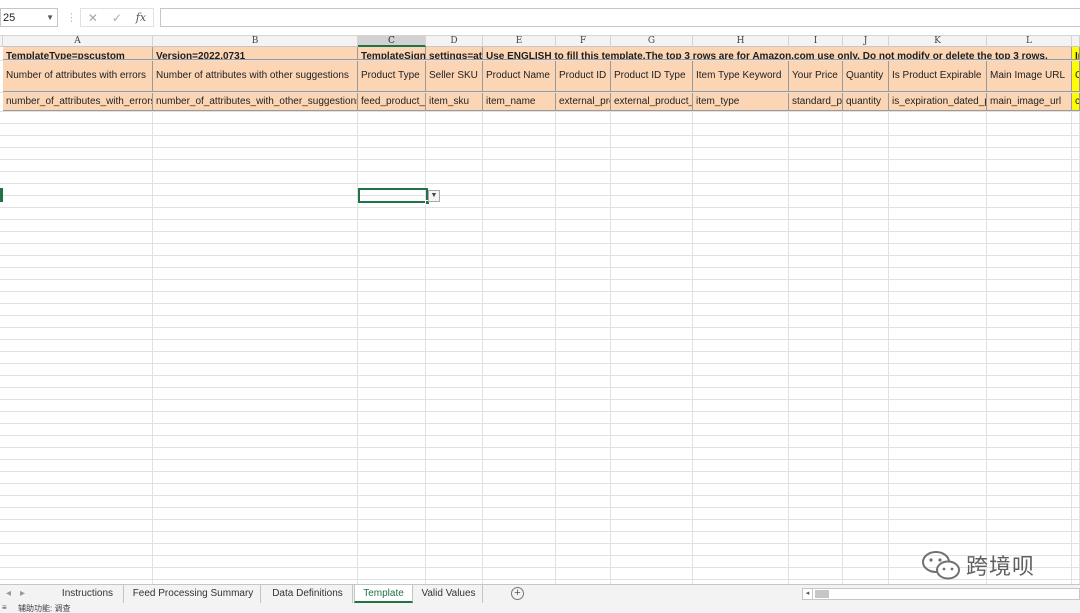  I want to click on column-header-m, so click(1076, 41).